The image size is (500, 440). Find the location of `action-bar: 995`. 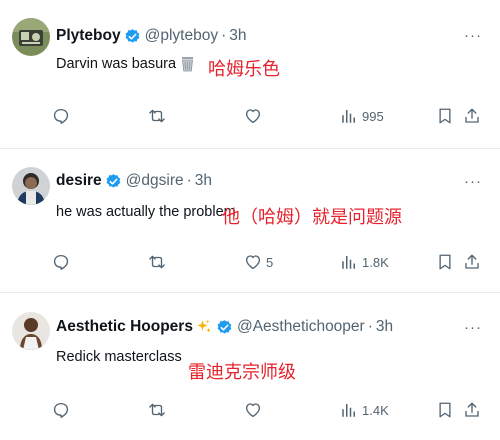

action-bar: 995 is located at coordinates (250, 116).